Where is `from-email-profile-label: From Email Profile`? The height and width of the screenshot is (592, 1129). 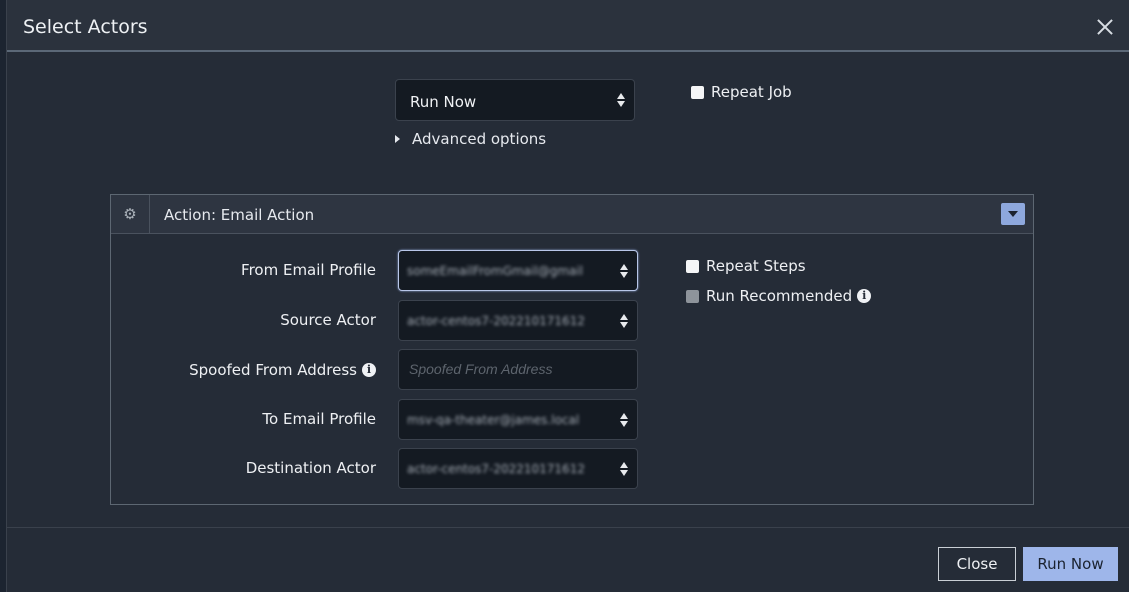 from-email-profile-label: From Email Profile is located at coordinates (308, 270).